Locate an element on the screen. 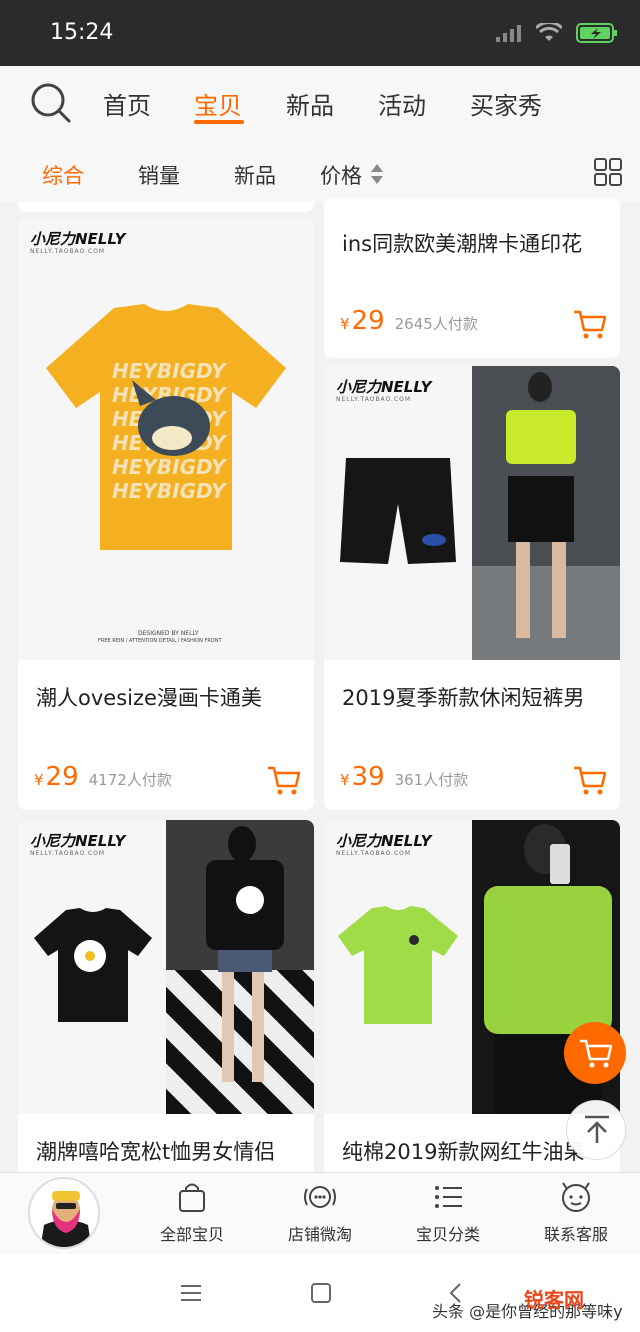  bag-icon is located at coordinates (192, 1197).